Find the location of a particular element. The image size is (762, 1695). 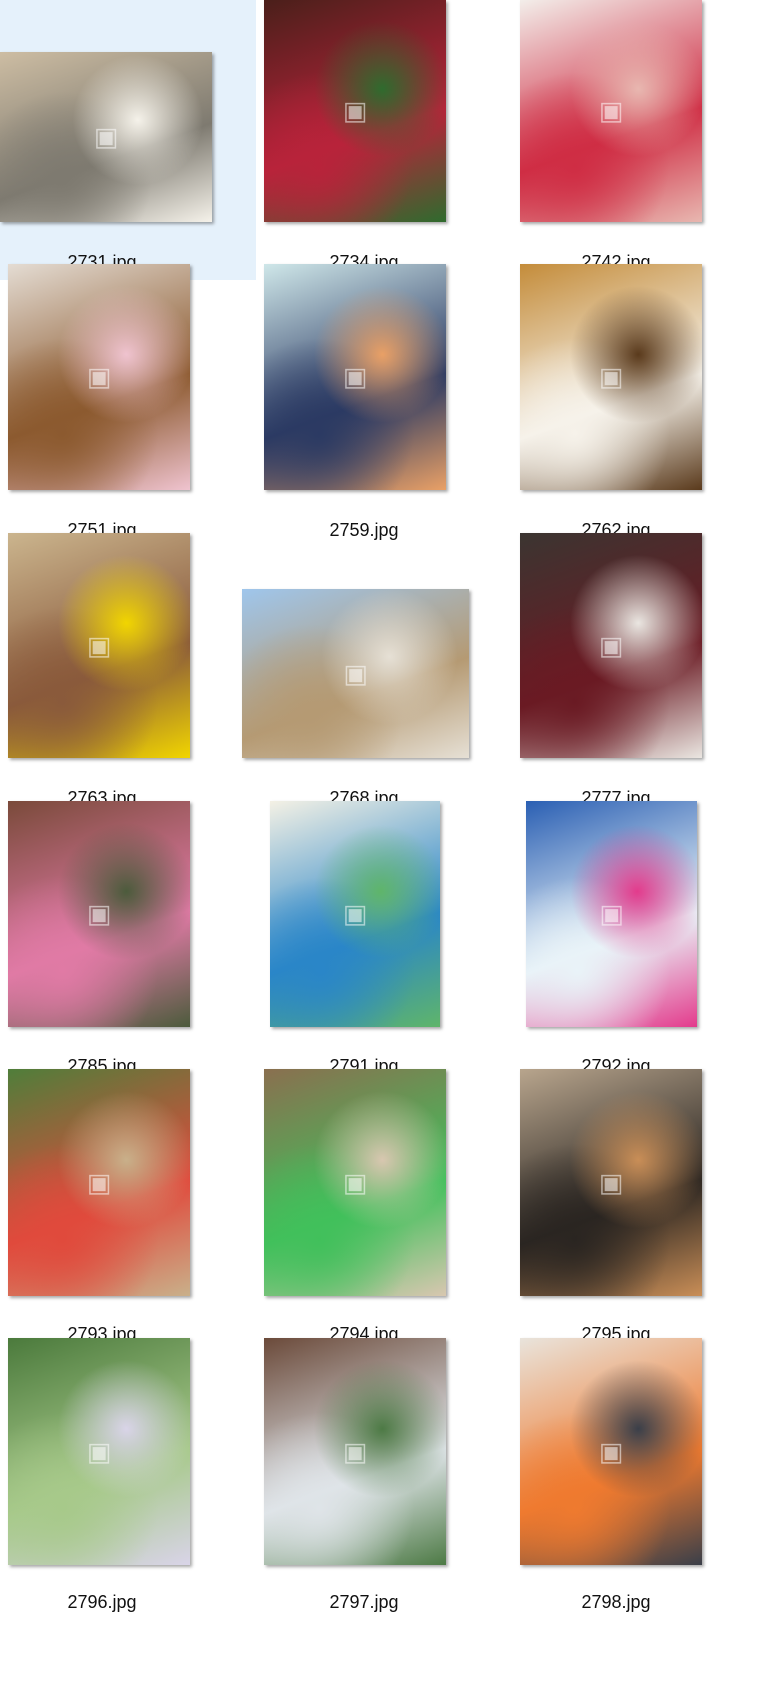

file-tile: ▣ 2763.jpg is located at coordinates (128, 674).